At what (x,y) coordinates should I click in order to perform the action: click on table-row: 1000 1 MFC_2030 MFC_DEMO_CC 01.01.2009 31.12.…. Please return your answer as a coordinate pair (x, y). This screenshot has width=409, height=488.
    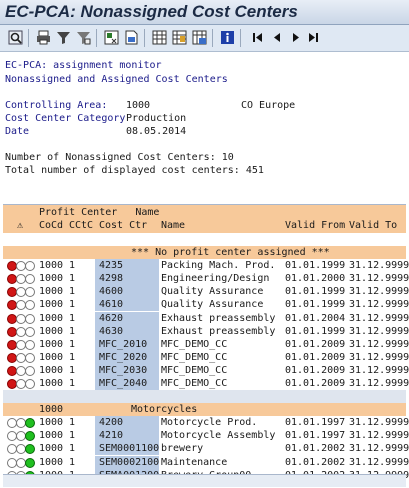
    Looking at the image, I should click on (206, 370).